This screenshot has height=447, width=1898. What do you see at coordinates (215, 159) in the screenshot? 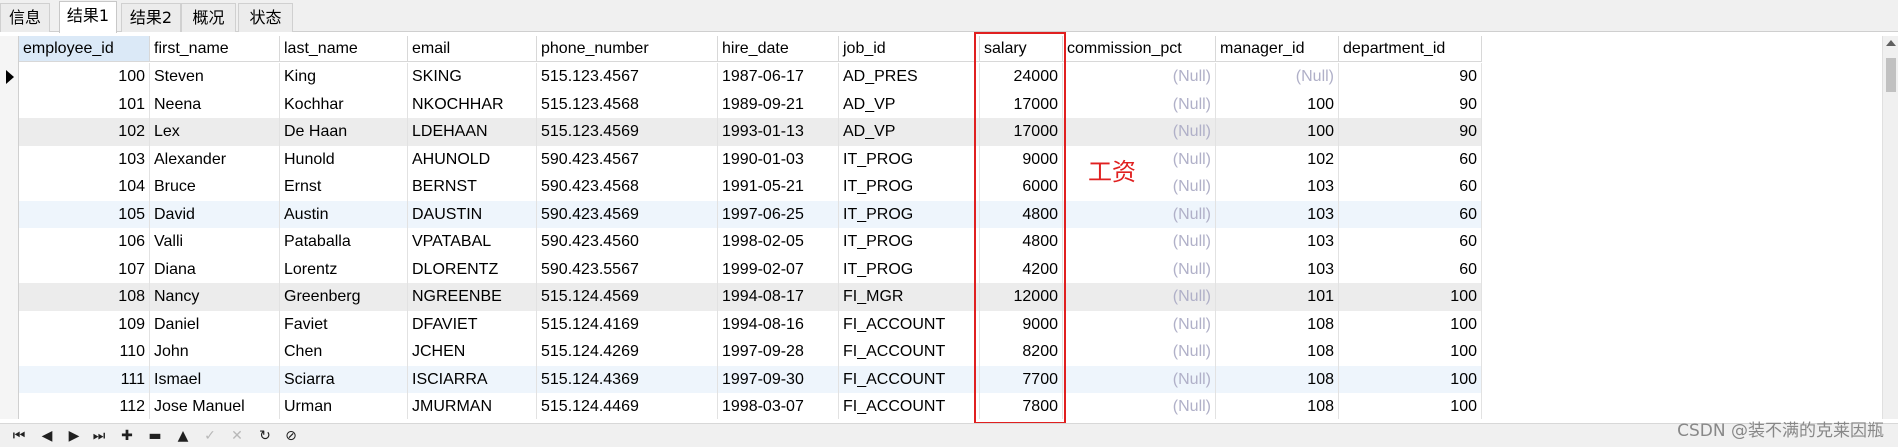
I see `cell-first-name: Alexander` at bounding box center [215, 159].